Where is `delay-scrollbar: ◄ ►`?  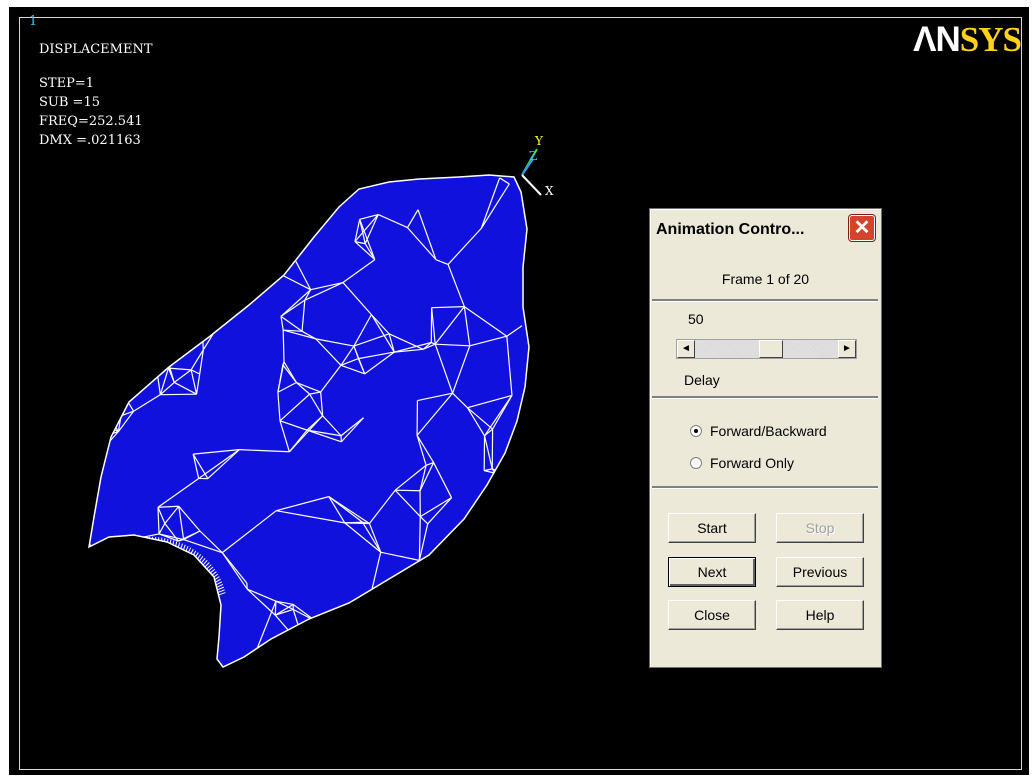 delay-scrollbar: ◄ ► is located at coordinates (766, 349).